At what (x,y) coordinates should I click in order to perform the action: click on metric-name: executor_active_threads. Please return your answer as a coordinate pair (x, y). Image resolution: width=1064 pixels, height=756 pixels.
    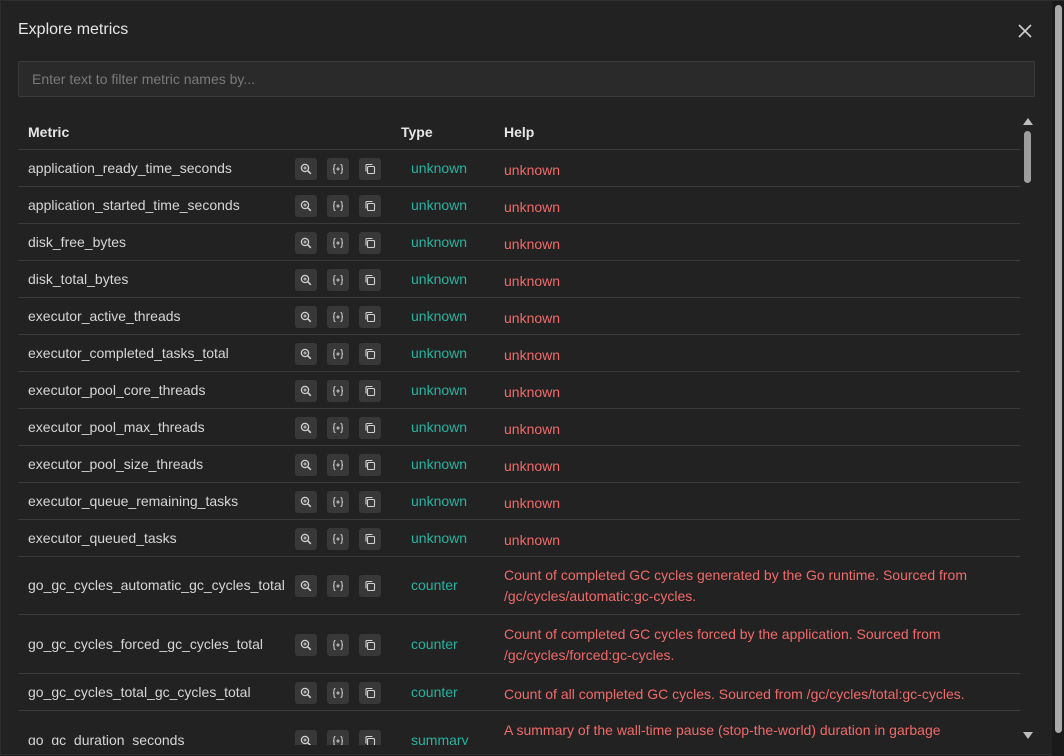
    Looking at the image, I should click on (104, 316).